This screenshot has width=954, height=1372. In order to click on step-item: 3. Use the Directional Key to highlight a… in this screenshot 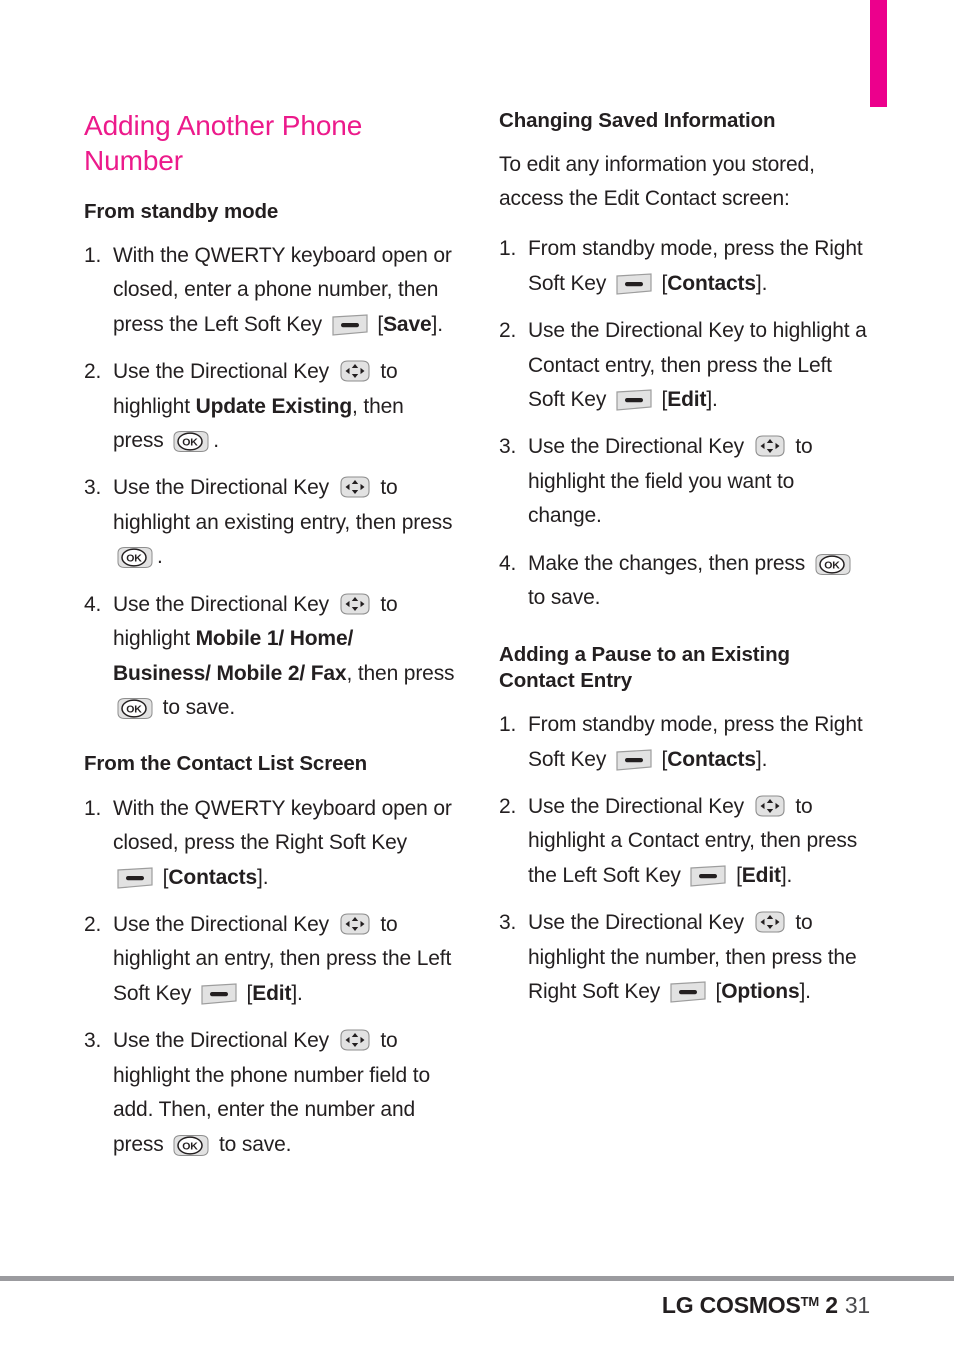, I will do `click(270, 522)`.